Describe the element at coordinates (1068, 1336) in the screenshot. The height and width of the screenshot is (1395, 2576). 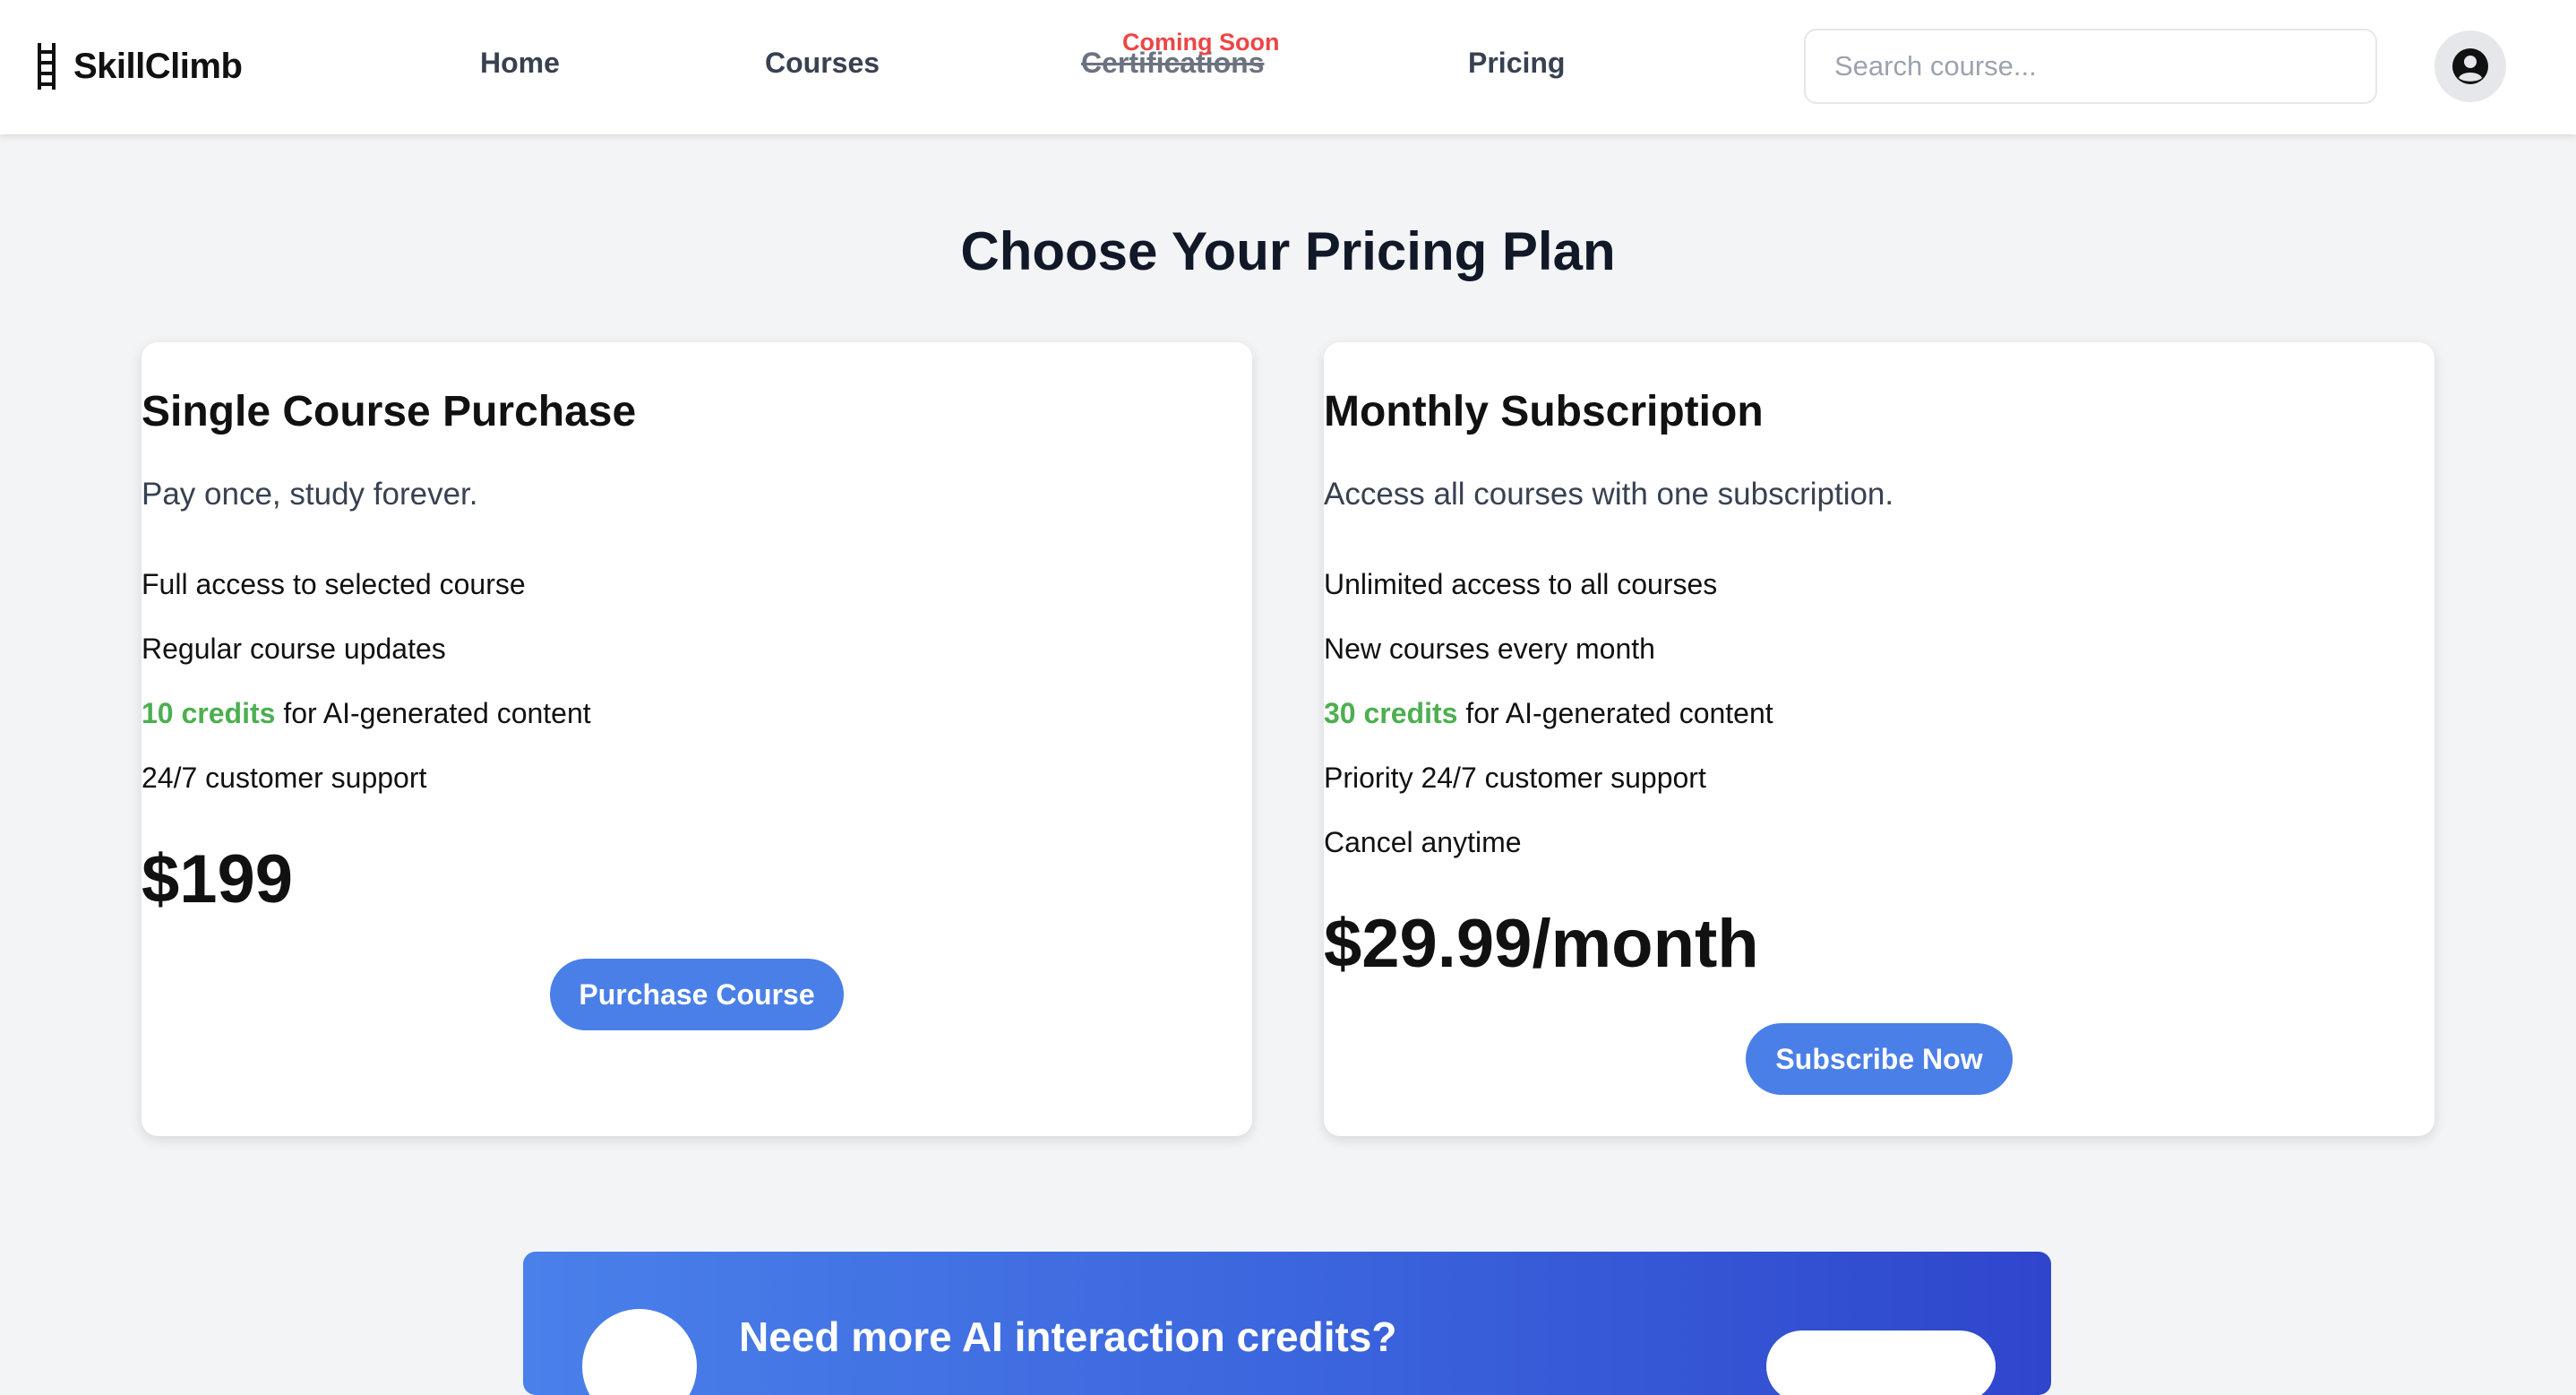
I see `banner-title: Need more AI interaction credits?` at that location.